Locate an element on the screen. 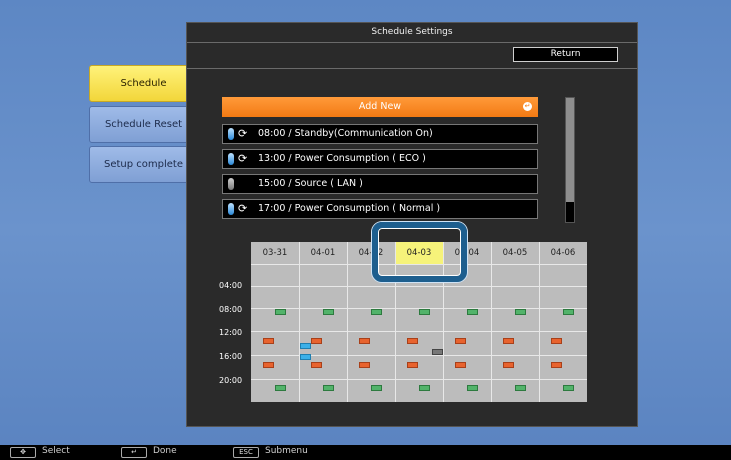 The width and height of the screenshot is (731, 460). menu-setup-complete-label: Setup complete is located at coordinates (143, 164).